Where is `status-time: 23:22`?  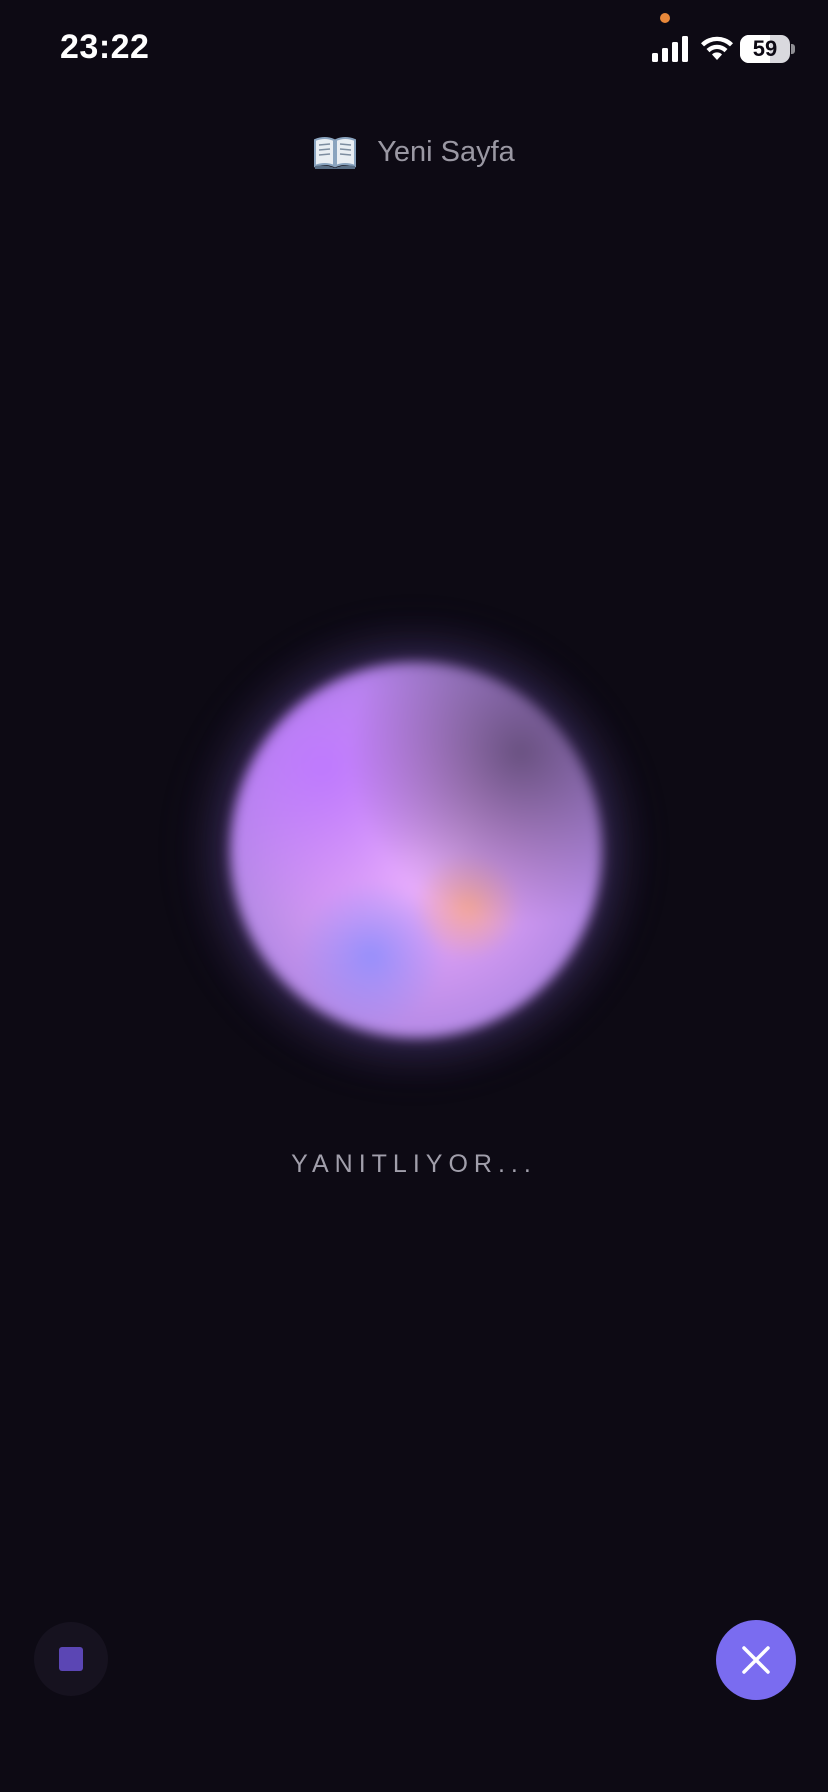 status-time: 23:22 is located at coordinates (105, 47).